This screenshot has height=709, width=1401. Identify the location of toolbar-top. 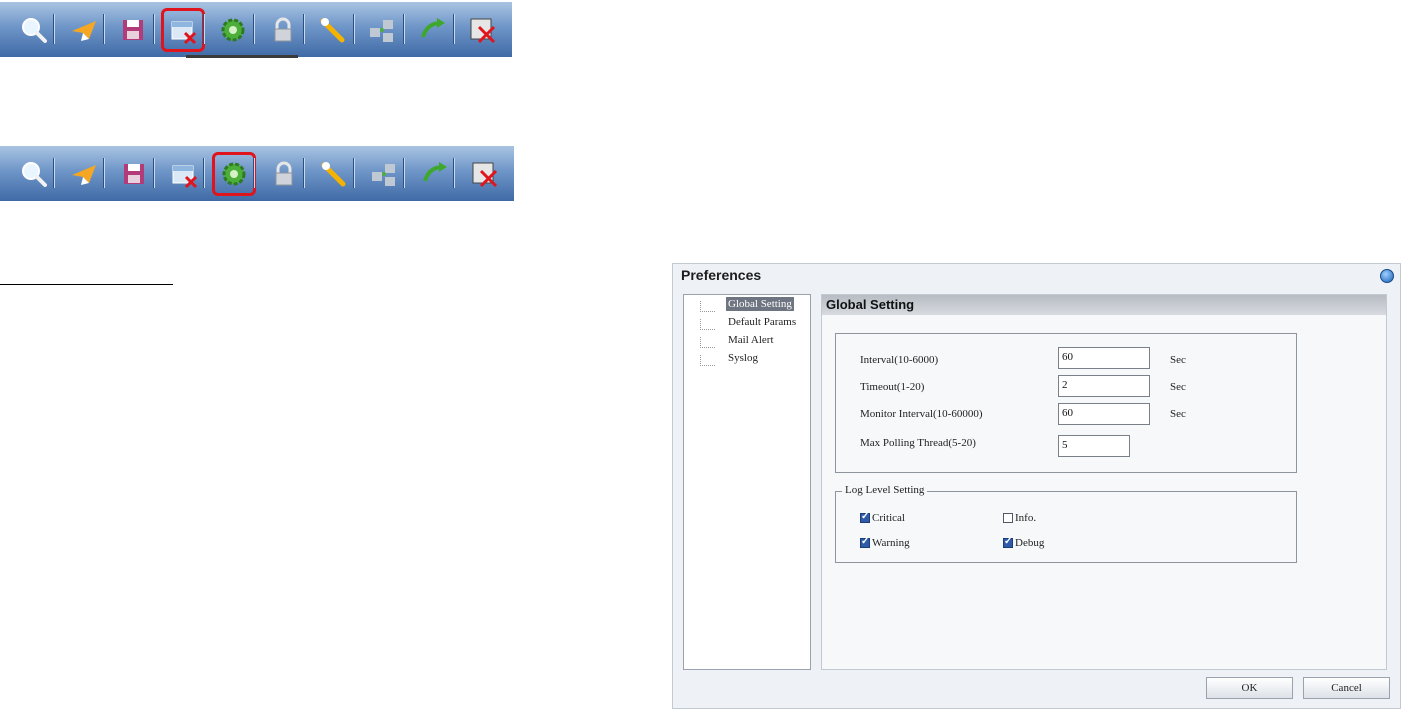
(256, 29).